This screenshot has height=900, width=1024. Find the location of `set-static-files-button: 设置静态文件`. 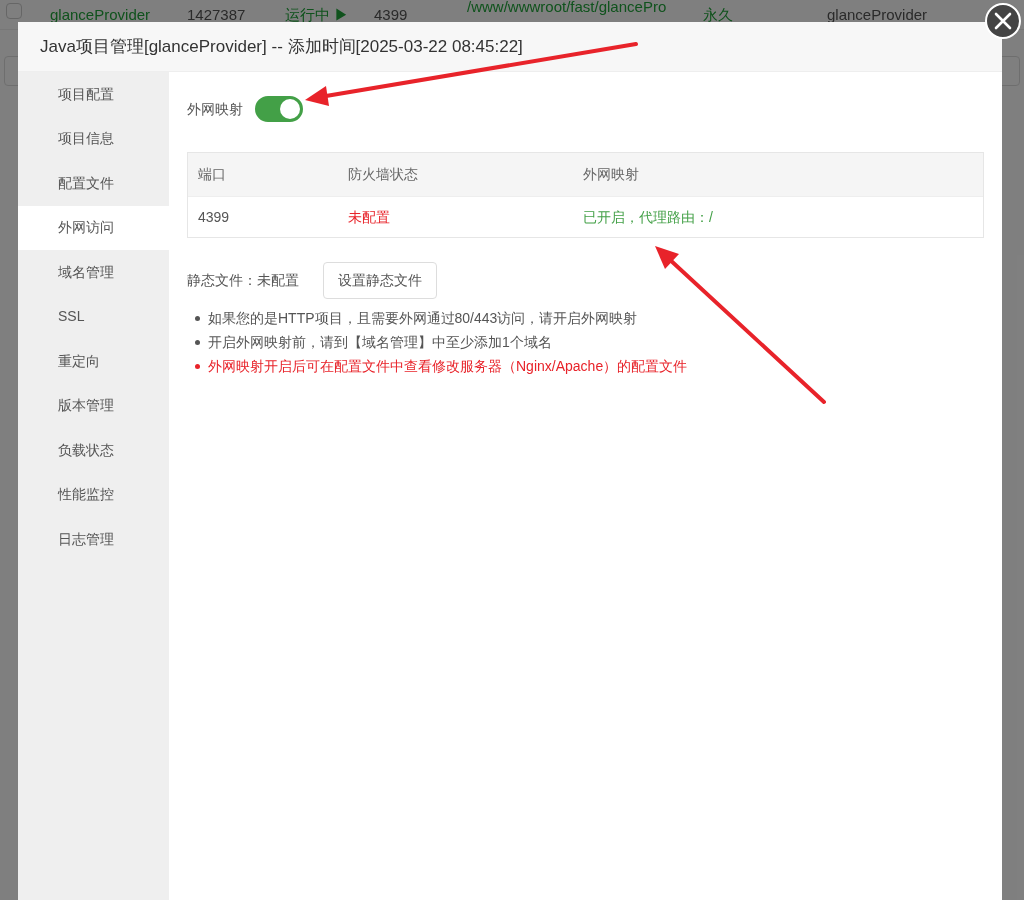

set-static-files-button: 设置静态文件 is located at coordinates (380, 280).